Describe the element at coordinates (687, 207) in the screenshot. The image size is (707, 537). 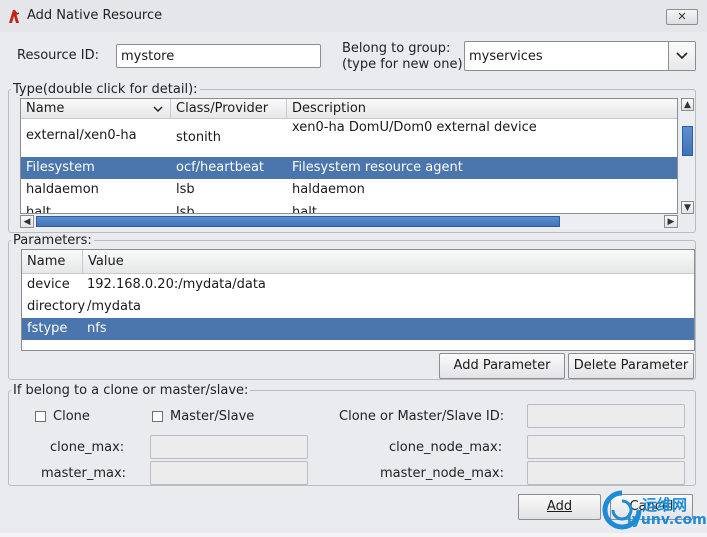
I see `scroll-down-icon: ▼` at that location.